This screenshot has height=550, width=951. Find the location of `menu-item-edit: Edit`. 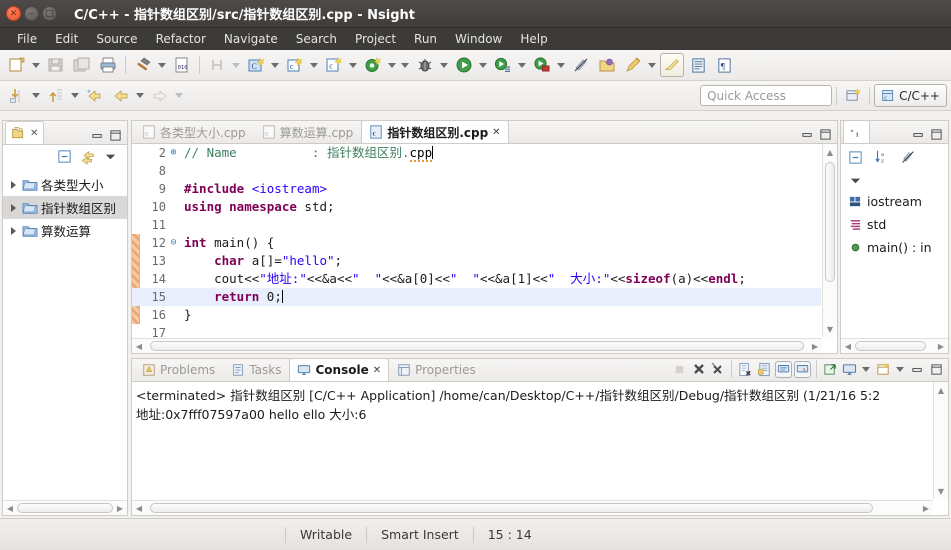

menu-item-edit: Edit is located at coordinates (66, 39).